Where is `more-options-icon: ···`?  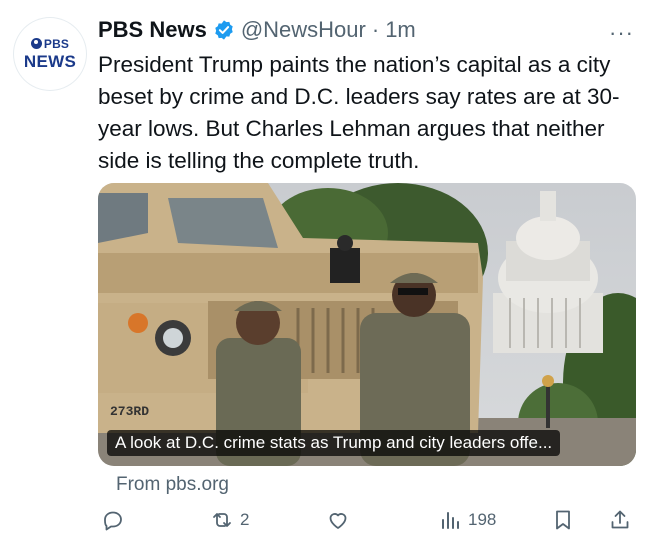 more-options-icon: ··· is located at coordinates (621, 33).